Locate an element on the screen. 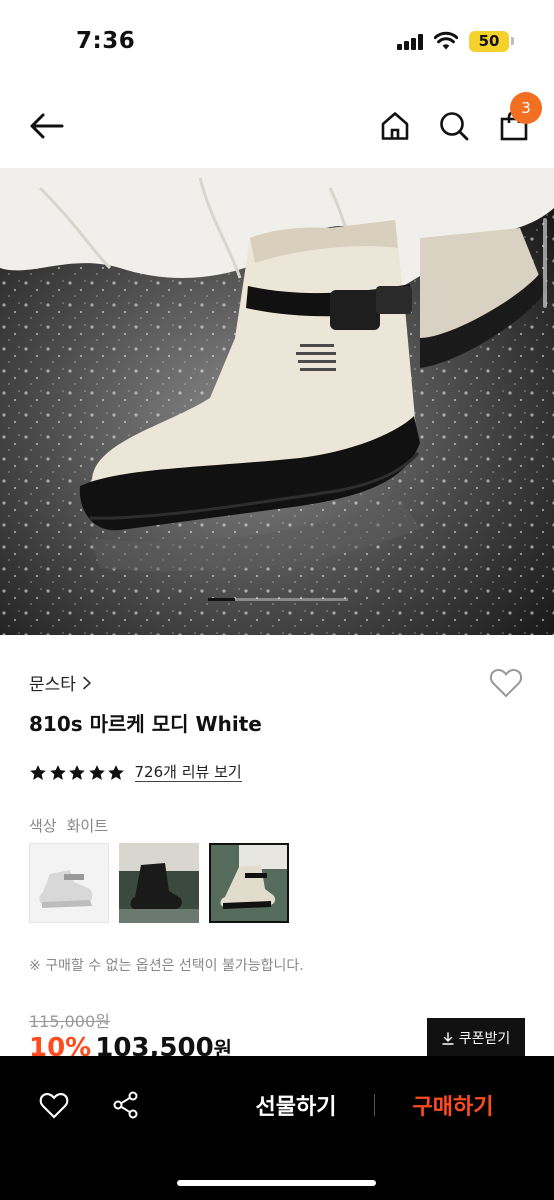 The width and height of the screenshot is (554, 1200). share-button is located at coordinates (126, 1105).